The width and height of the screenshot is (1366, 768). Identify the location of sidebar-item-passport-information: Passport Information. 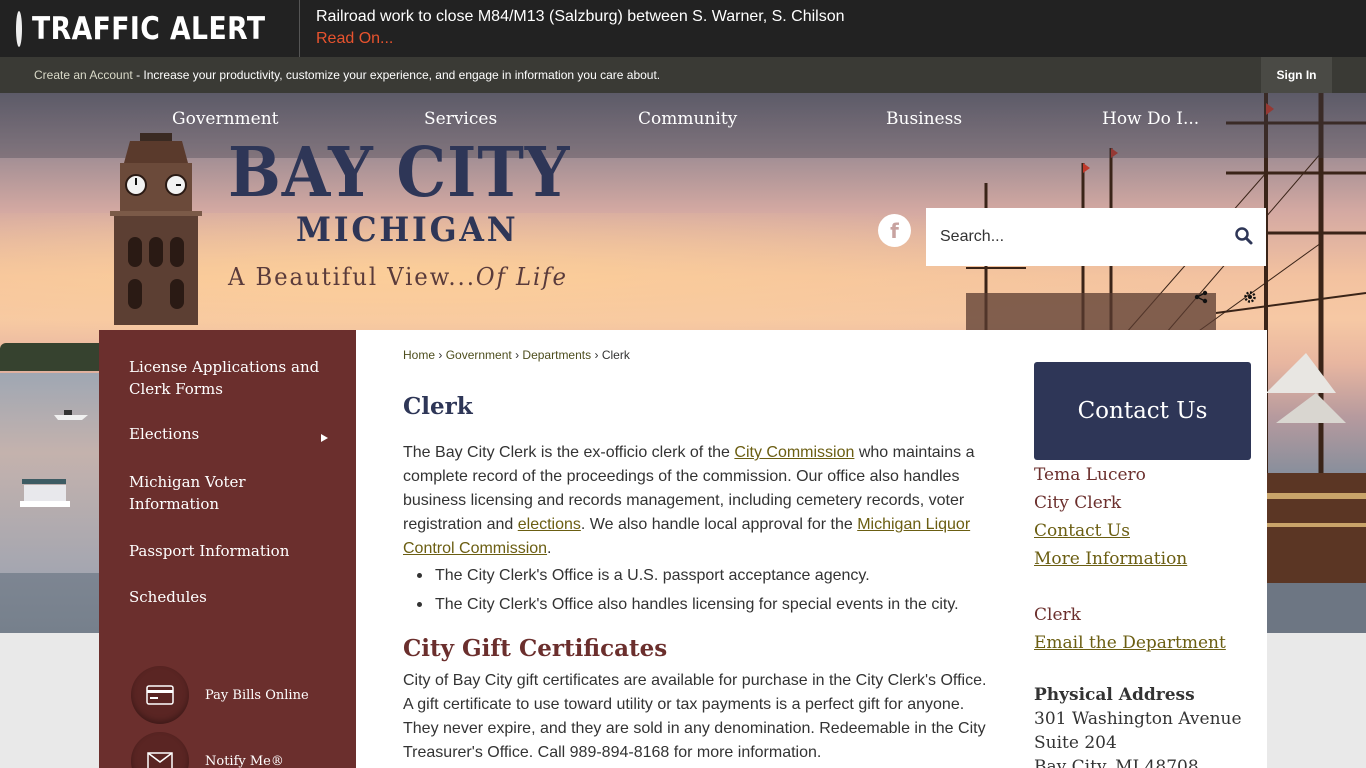
(229, 551).